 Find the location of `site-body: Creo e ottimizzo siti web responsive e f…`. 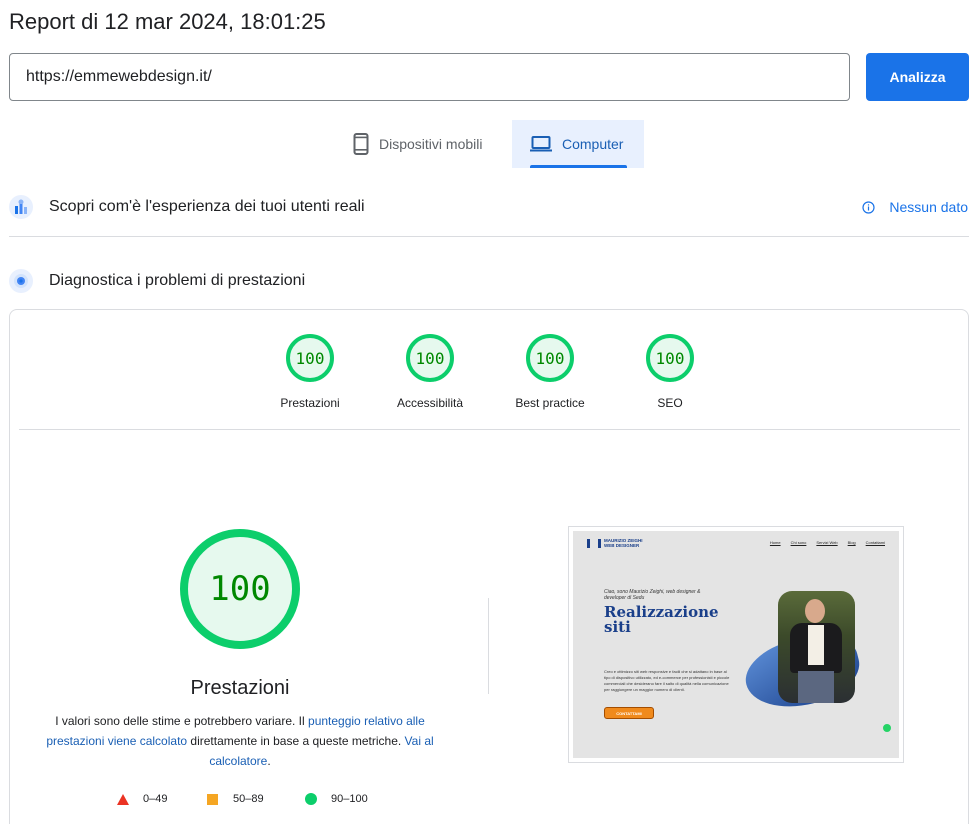

site-body: Creo e ottimizzo siti web responsive e f… is located at coordinates (667, 680).